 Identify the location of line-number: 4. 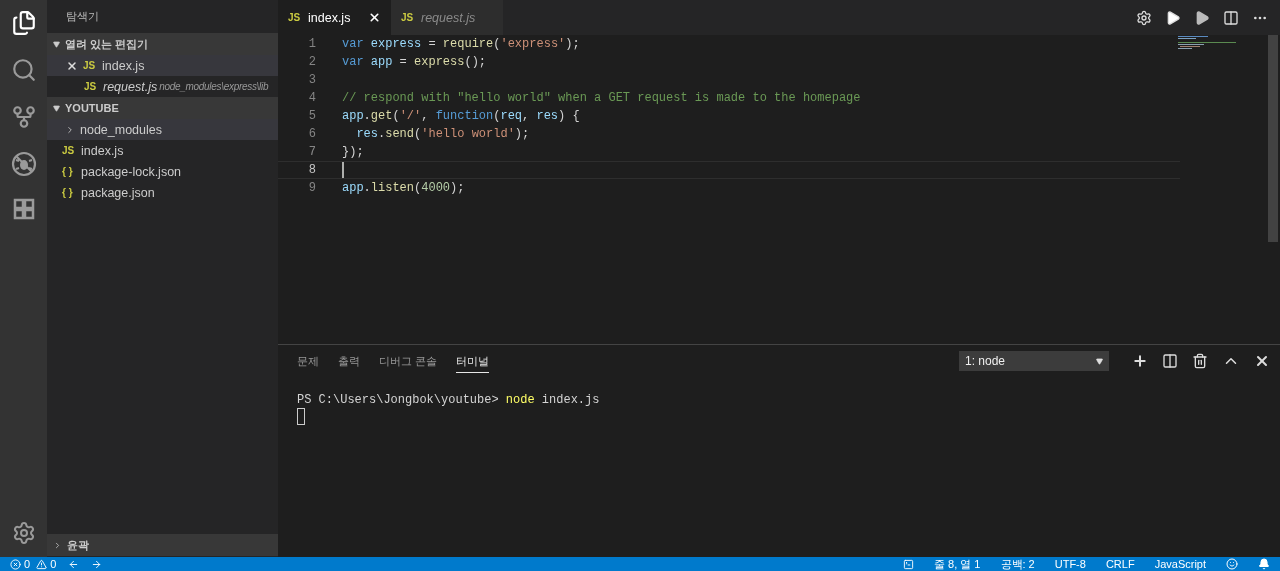
(312, 98).